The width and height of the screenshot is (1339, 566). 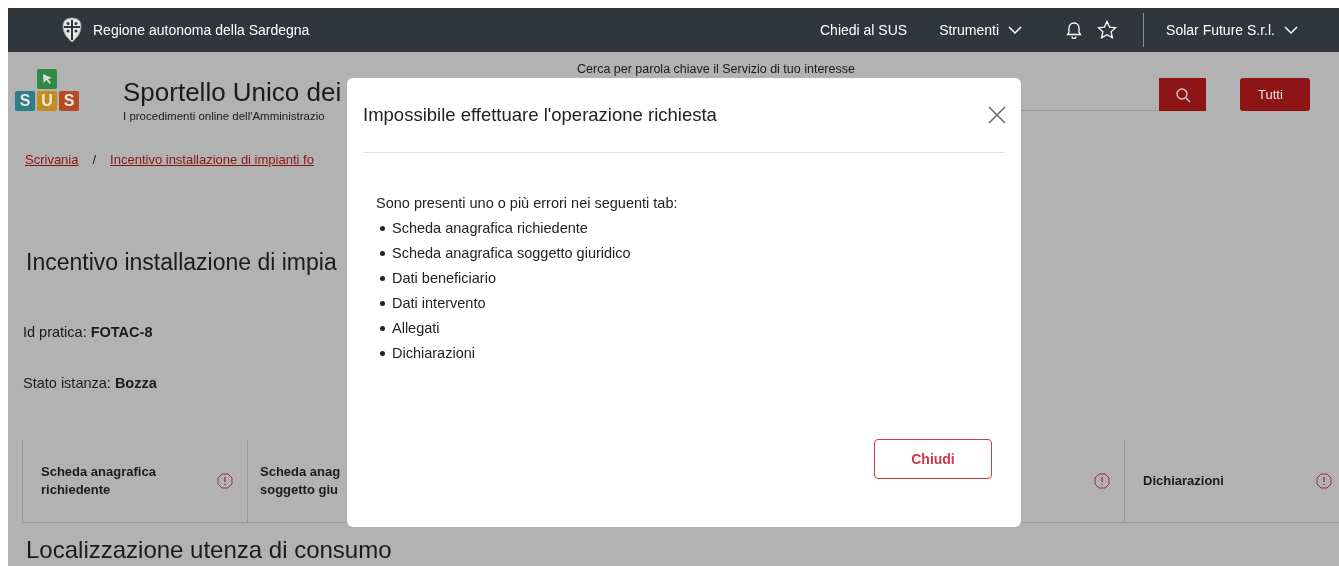 I want to click on search-button, so click(x=1182, y=94).